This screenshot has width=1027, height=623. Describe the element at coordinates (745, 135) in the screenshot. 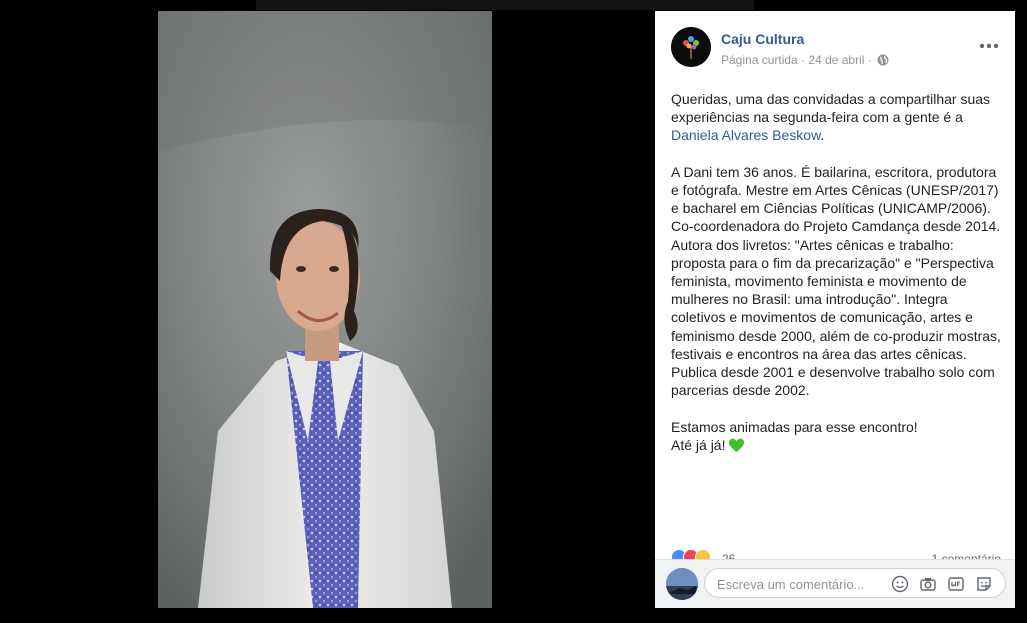

I see `mention-link: Daniela Alvares Beskow` at that location.